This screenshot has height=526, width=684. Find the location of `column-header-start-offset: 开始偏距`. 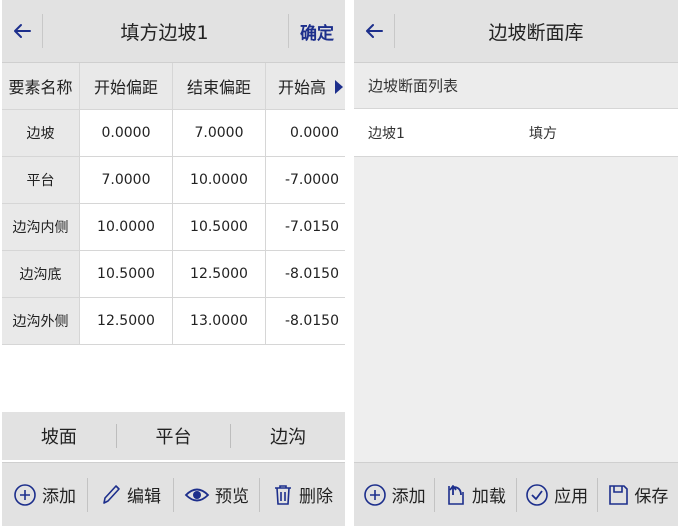

column-header-start-offset: 开始偏距 is located at coordinates (126, 86).